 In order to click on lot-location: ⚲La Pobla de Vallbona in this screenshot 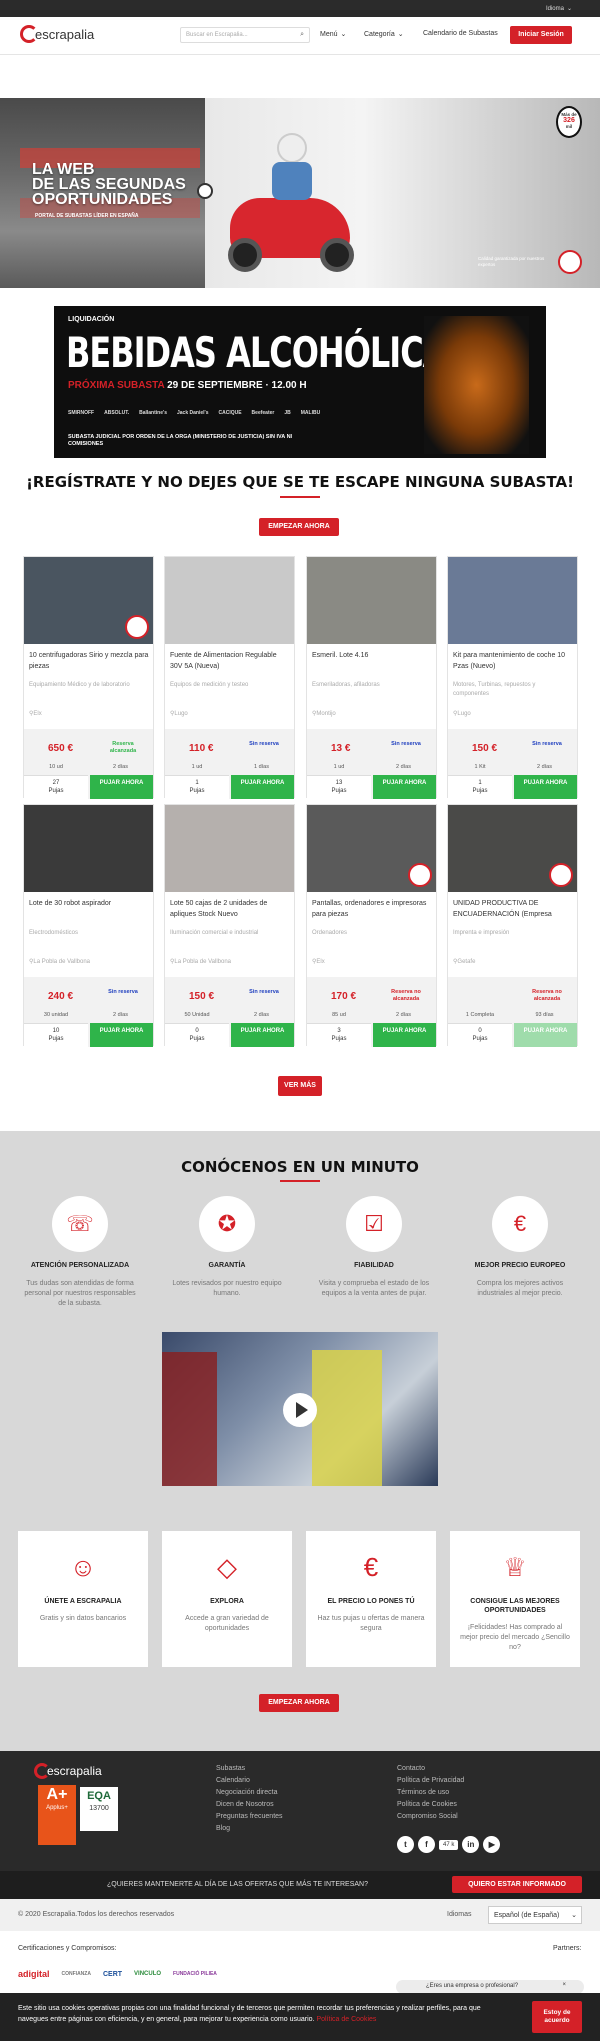, I will do `click(59, 961)`.